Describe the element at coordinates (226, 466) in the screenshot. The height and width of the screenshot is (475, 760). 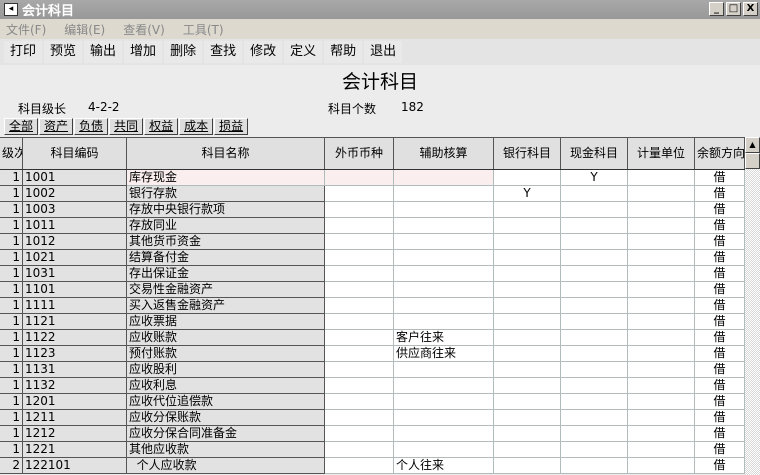
I see `table-cell: 个人应收款` at that location.